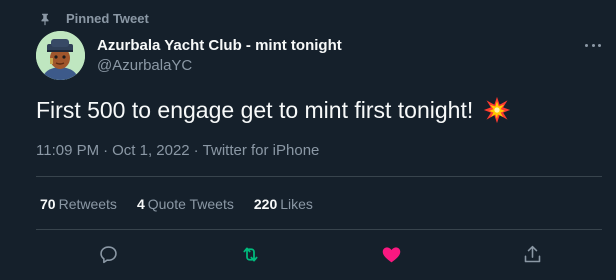 The height and width of the screenshot is (280, 616). I want to click on more-options-button, so click(593, 45).